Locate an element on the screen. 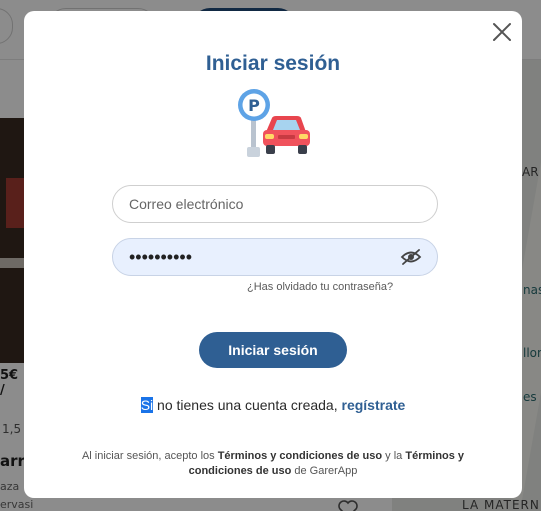 The image size is (541, 511). terms-text: Al iniciar sesión, acepto los is located at coordinates (149, 456).